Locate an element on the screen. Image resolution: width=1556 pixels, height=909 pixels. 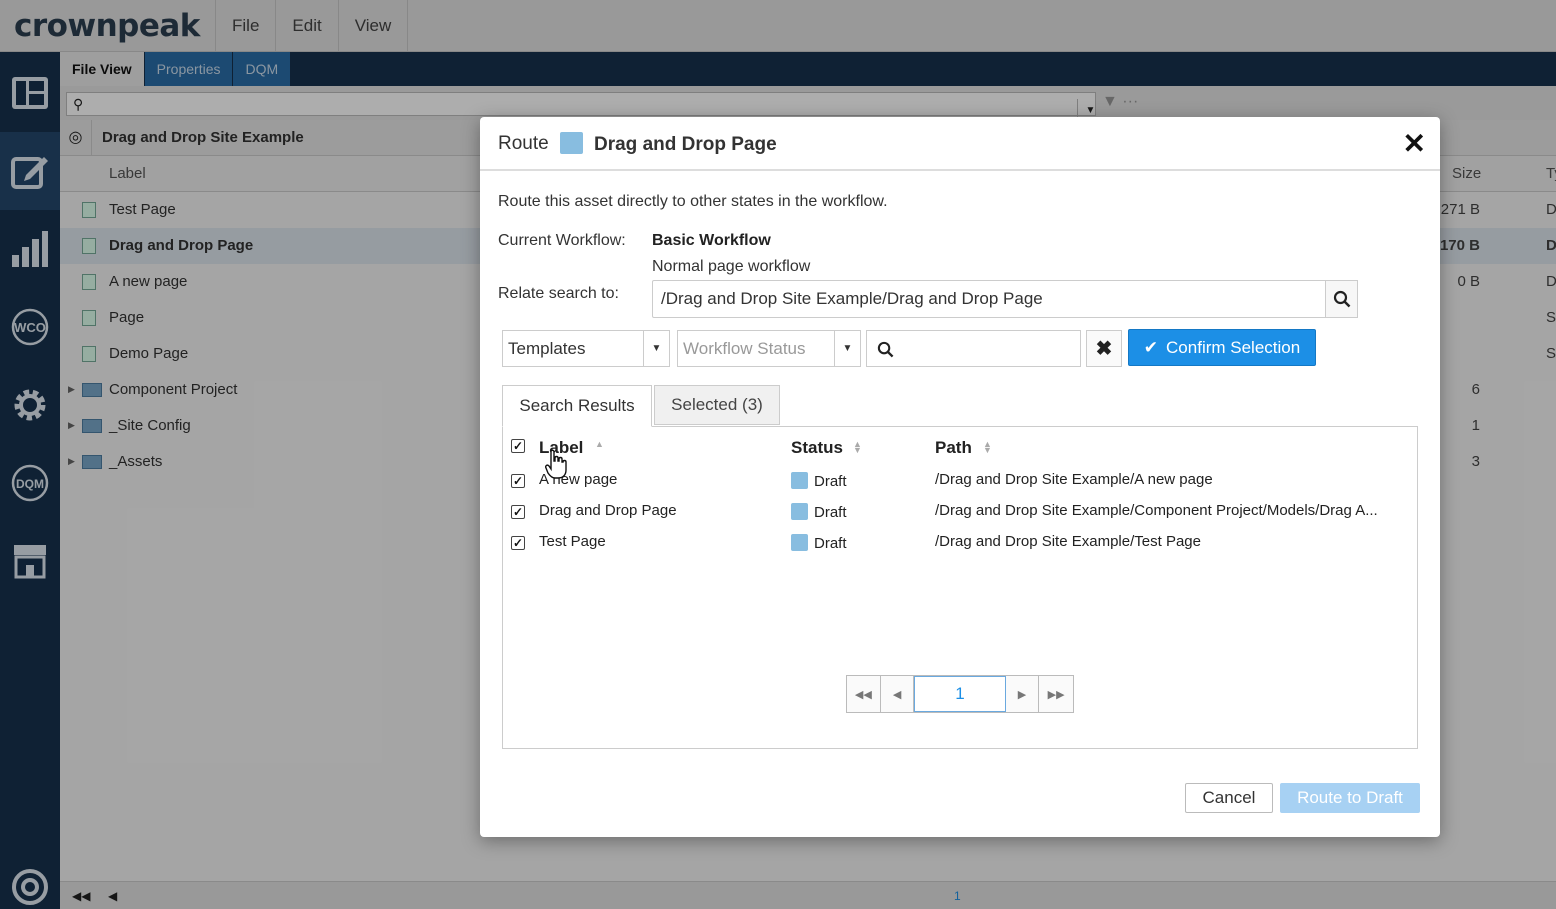
grid-header-path: Path is located at coordinates (953, 448).